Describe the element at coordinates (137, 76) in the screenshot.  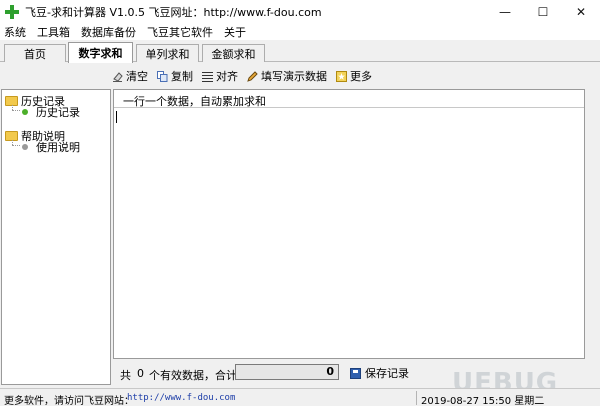
I see `clear-label: 清空` at that location.